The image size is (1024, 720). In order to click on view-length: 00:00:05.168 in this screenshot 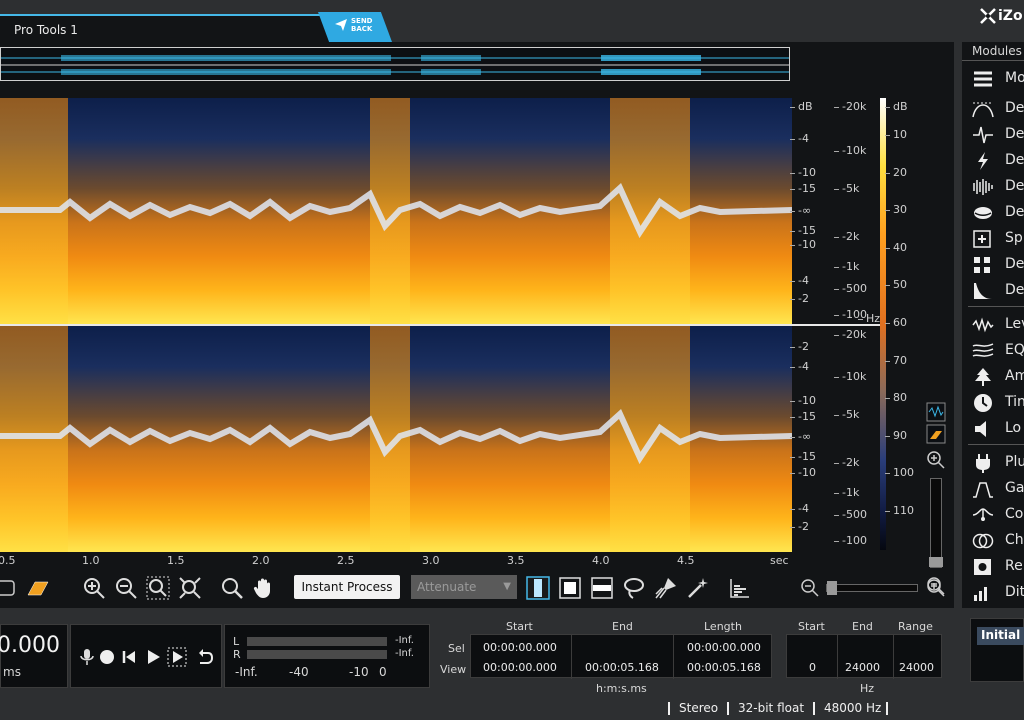, I will do `click(724, 667)`.